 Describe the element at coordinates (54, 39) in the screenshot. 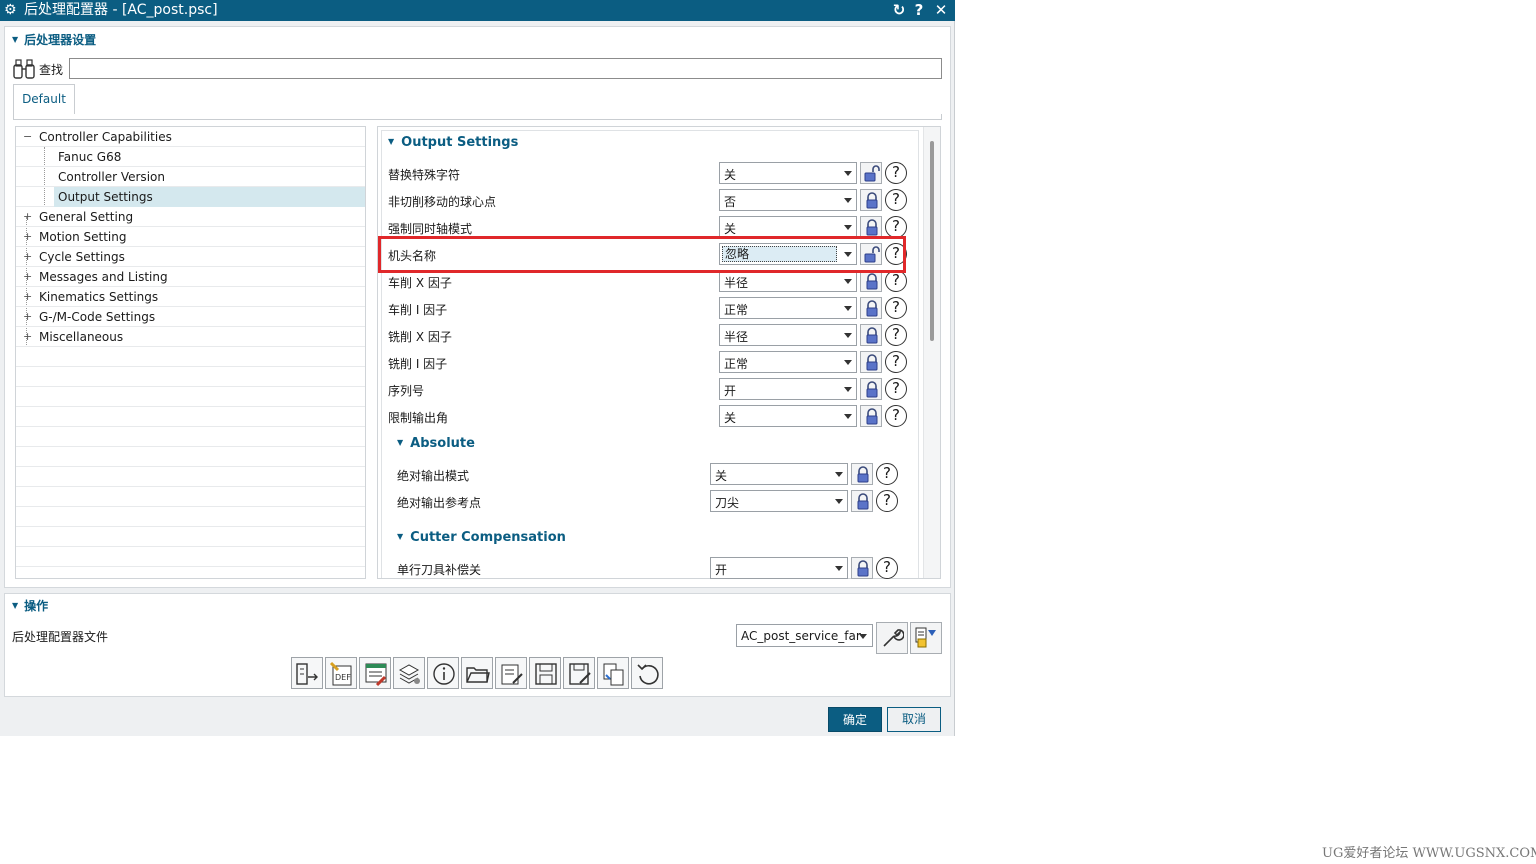

I see `settings-section-header: ▼ 后处理器设置` at that location.